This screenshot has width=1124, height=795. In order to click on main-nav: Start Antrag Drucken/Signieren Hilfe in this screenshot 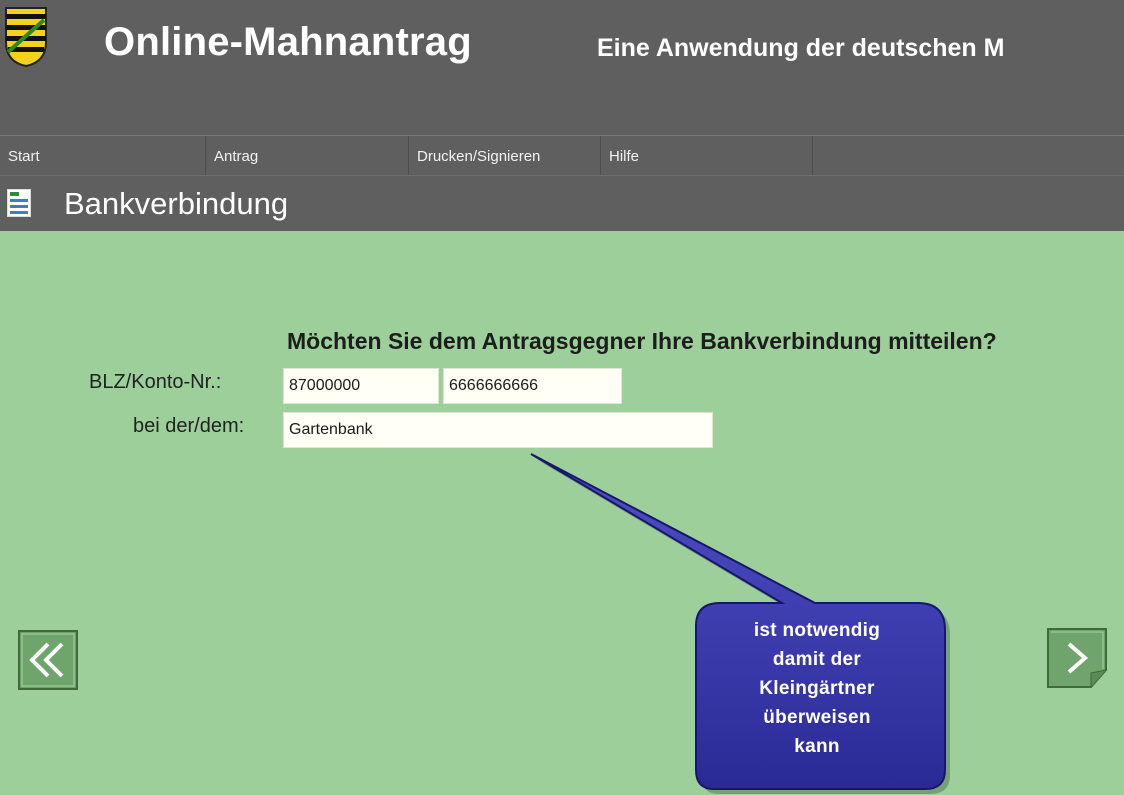, I will do `click(562, 155)`.